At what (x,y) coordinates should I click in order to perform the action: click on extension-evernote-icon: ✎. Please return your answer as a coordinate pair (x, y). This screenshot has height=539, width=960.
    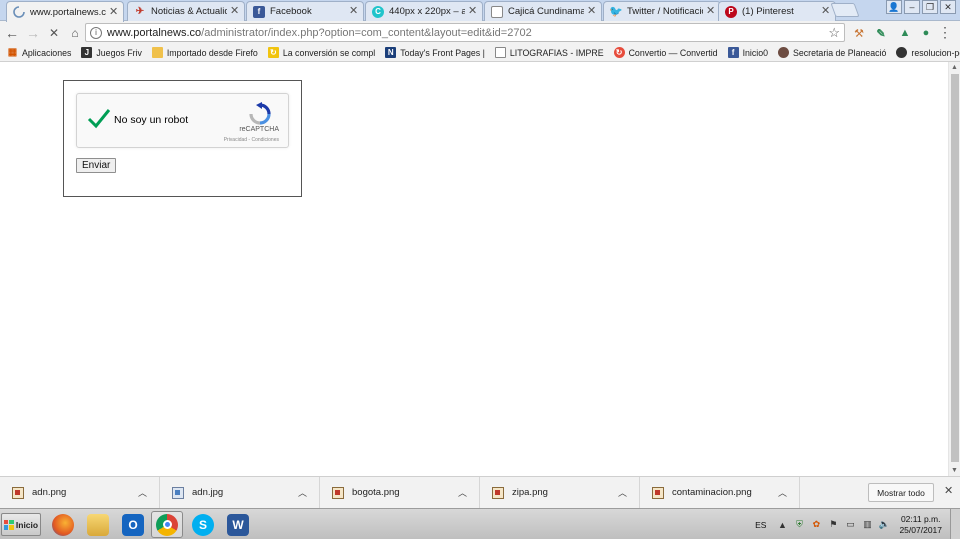
    Looking at the image, I should click on (881, 33).